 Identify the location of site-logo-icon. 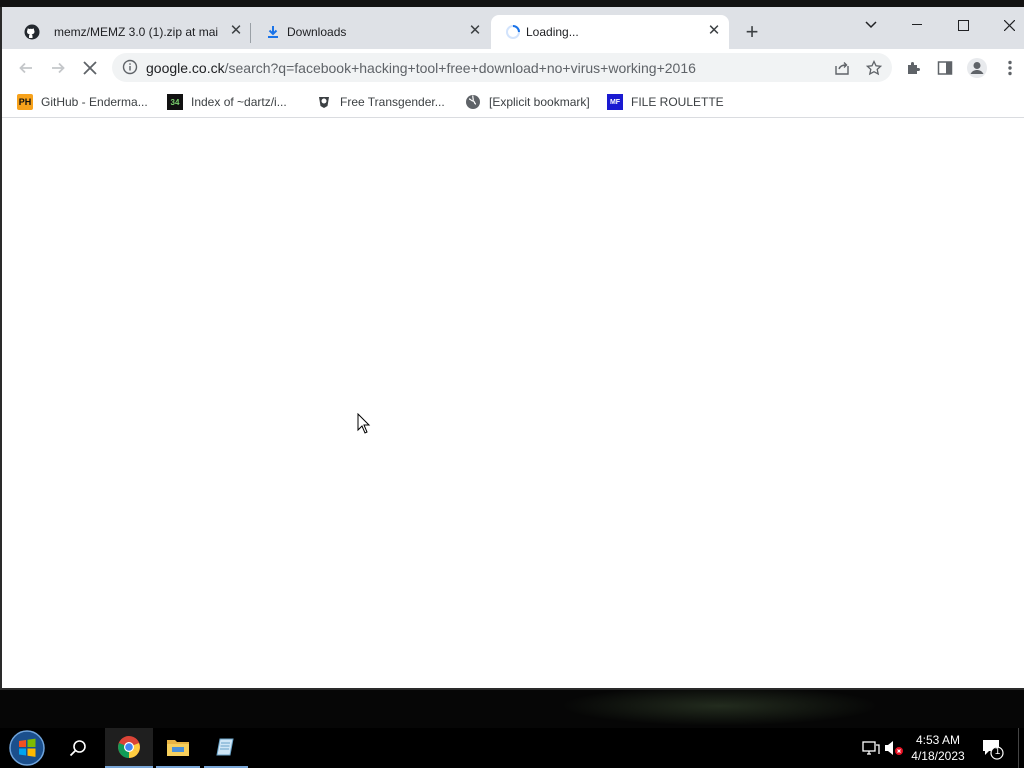
(324, 102).